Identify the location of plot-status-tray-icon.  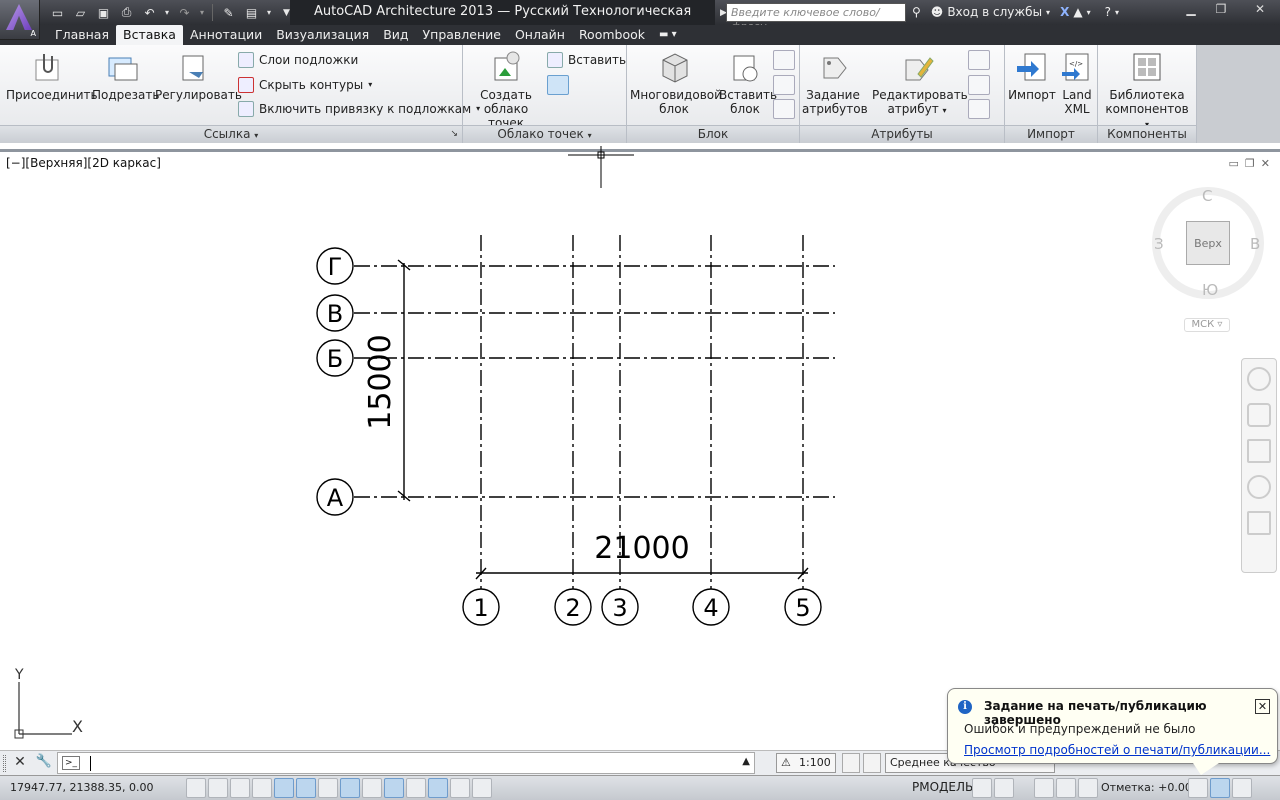
(1220, 788).